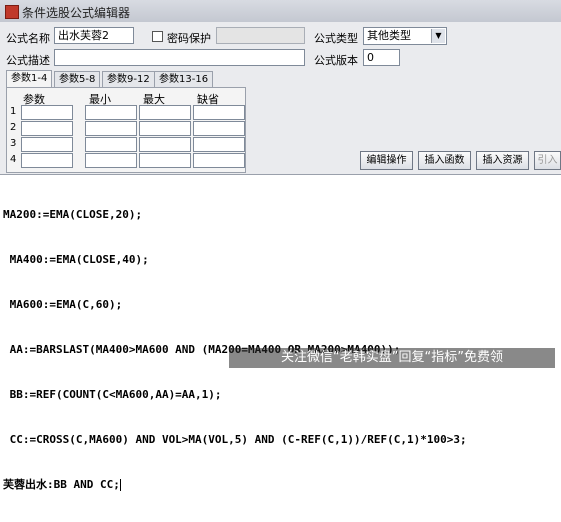 Image resolution: width=561 pixels, height=522 pixels. Describe the element at coordinates (28, 38) in the screenshot. I see `formula-name-label: 公式名称` at that location.